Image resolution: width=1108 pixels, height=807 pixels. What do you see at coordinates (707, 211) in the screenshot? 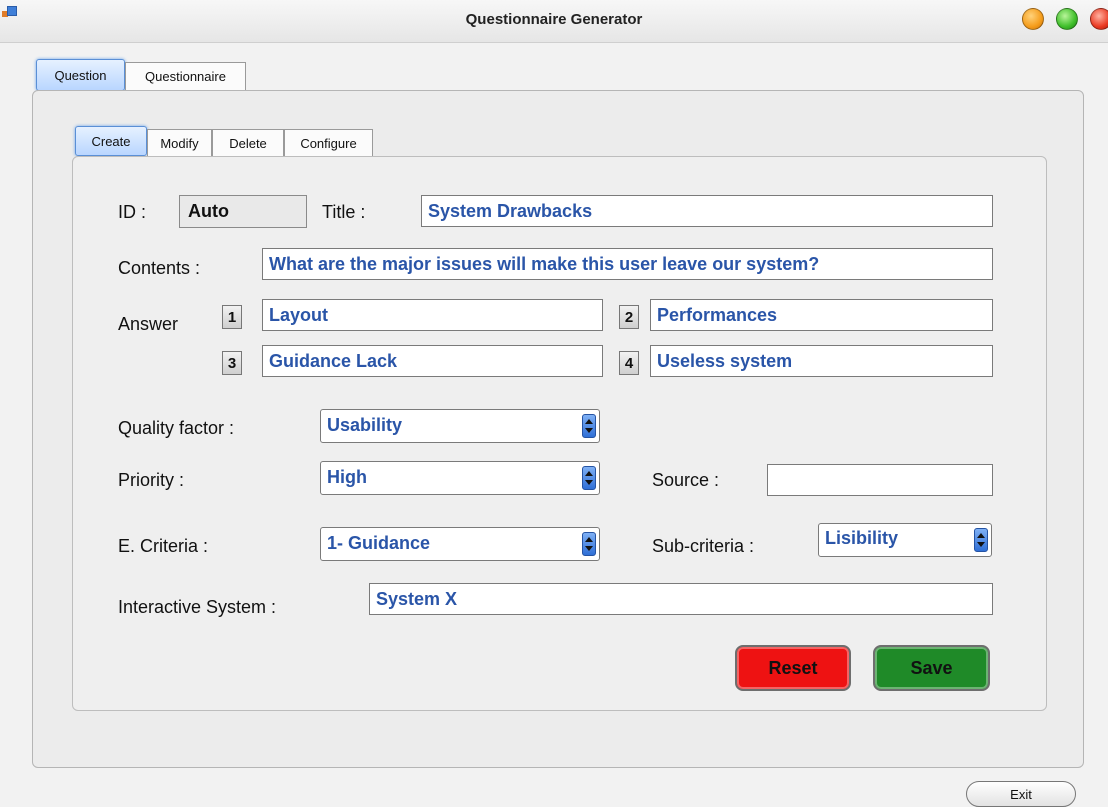
I see `title-input: System Drawbacks` at bounding box center [707, 211].